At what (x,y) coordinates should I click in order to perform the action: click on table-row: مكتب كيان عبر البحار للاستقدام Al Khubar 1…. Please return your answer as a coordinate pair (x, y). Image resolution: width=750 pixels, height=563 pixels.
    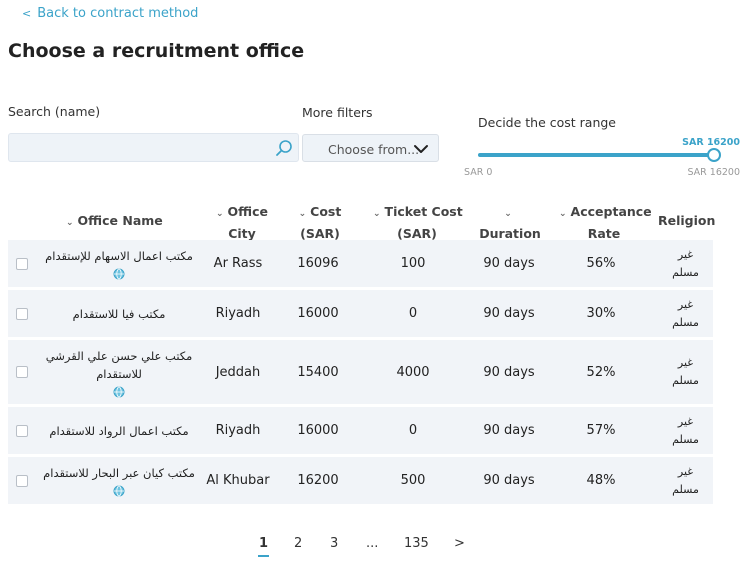
    Looking at the image, I should click on (360, 480).